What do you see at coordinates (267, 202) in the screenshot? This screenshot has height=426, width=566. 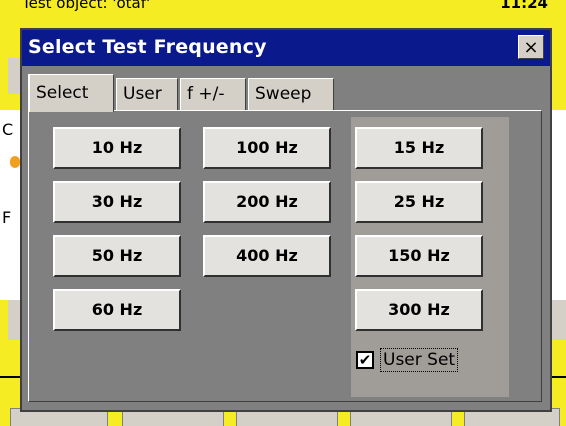 I see `freq-button-200hz: 200 Hz` at bounding box center [267, 202].